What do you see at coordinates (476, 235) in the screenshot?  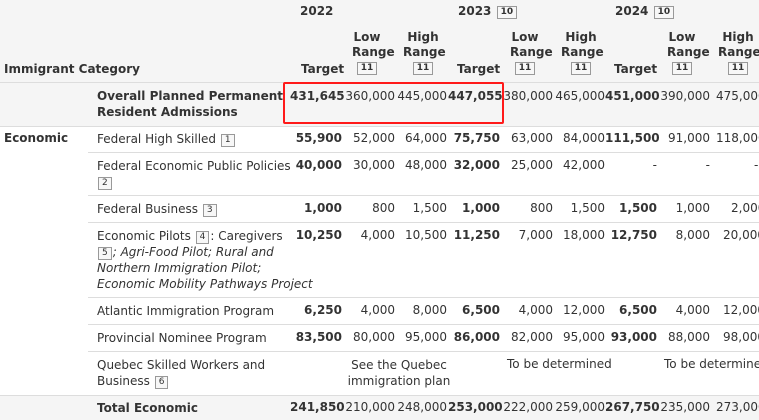 I see `table-cell: 11,250` at bounding box center [476, 235].